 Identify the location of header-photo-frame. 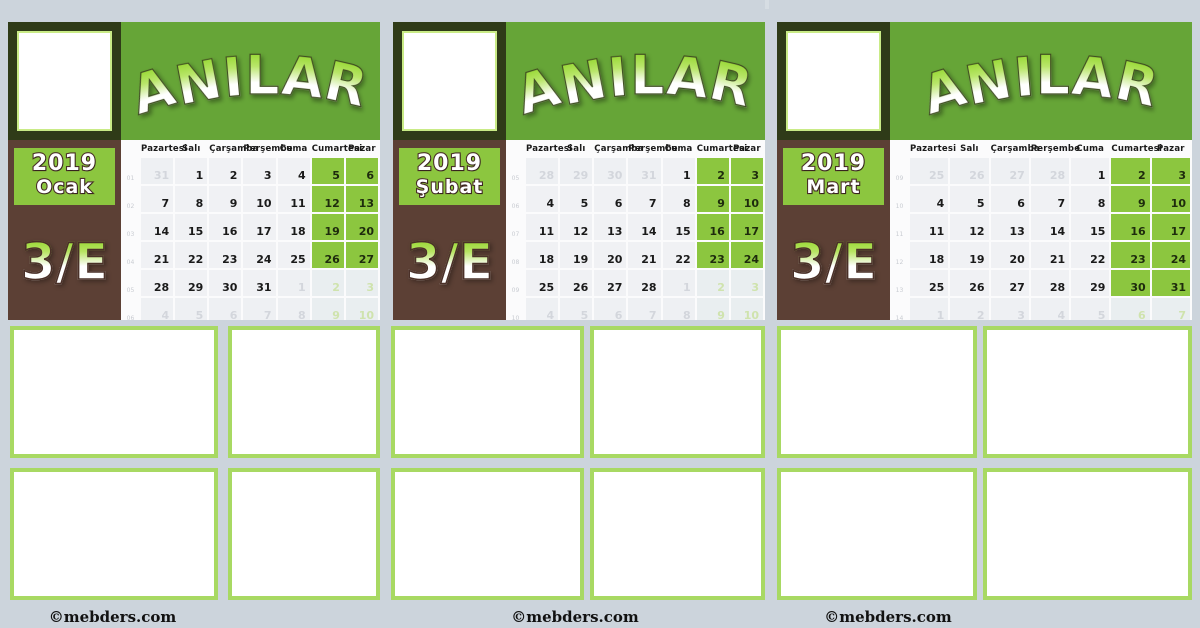
(833, 81).